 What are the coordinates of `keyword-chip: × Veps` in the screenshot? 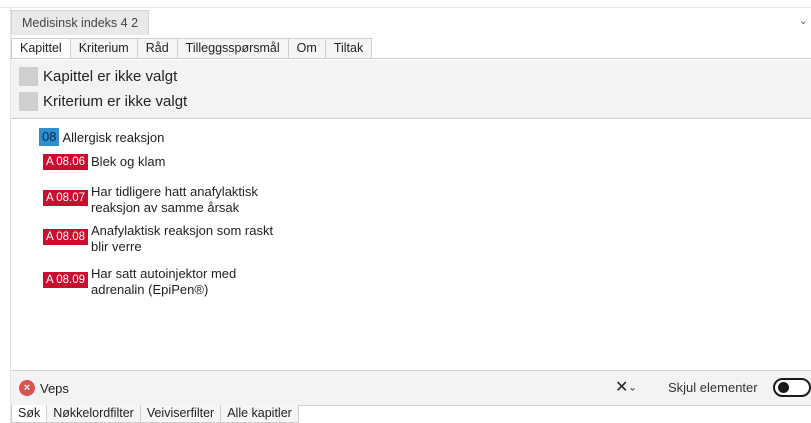 It's located at (44, 388).